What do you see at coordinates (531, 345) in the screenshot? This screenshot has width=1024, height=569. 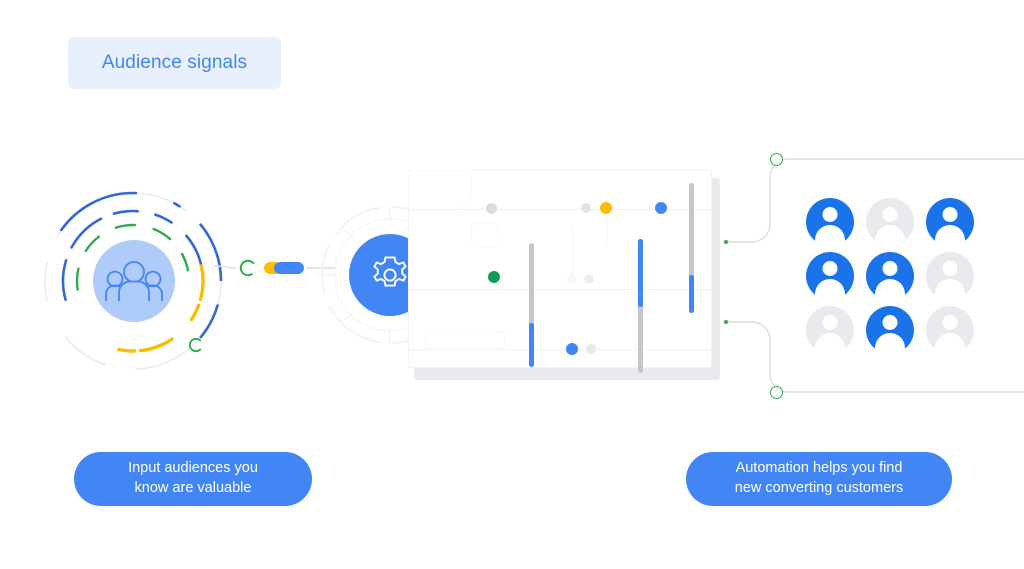 I see `slider-1-fill` at bounding box center [531, 345].